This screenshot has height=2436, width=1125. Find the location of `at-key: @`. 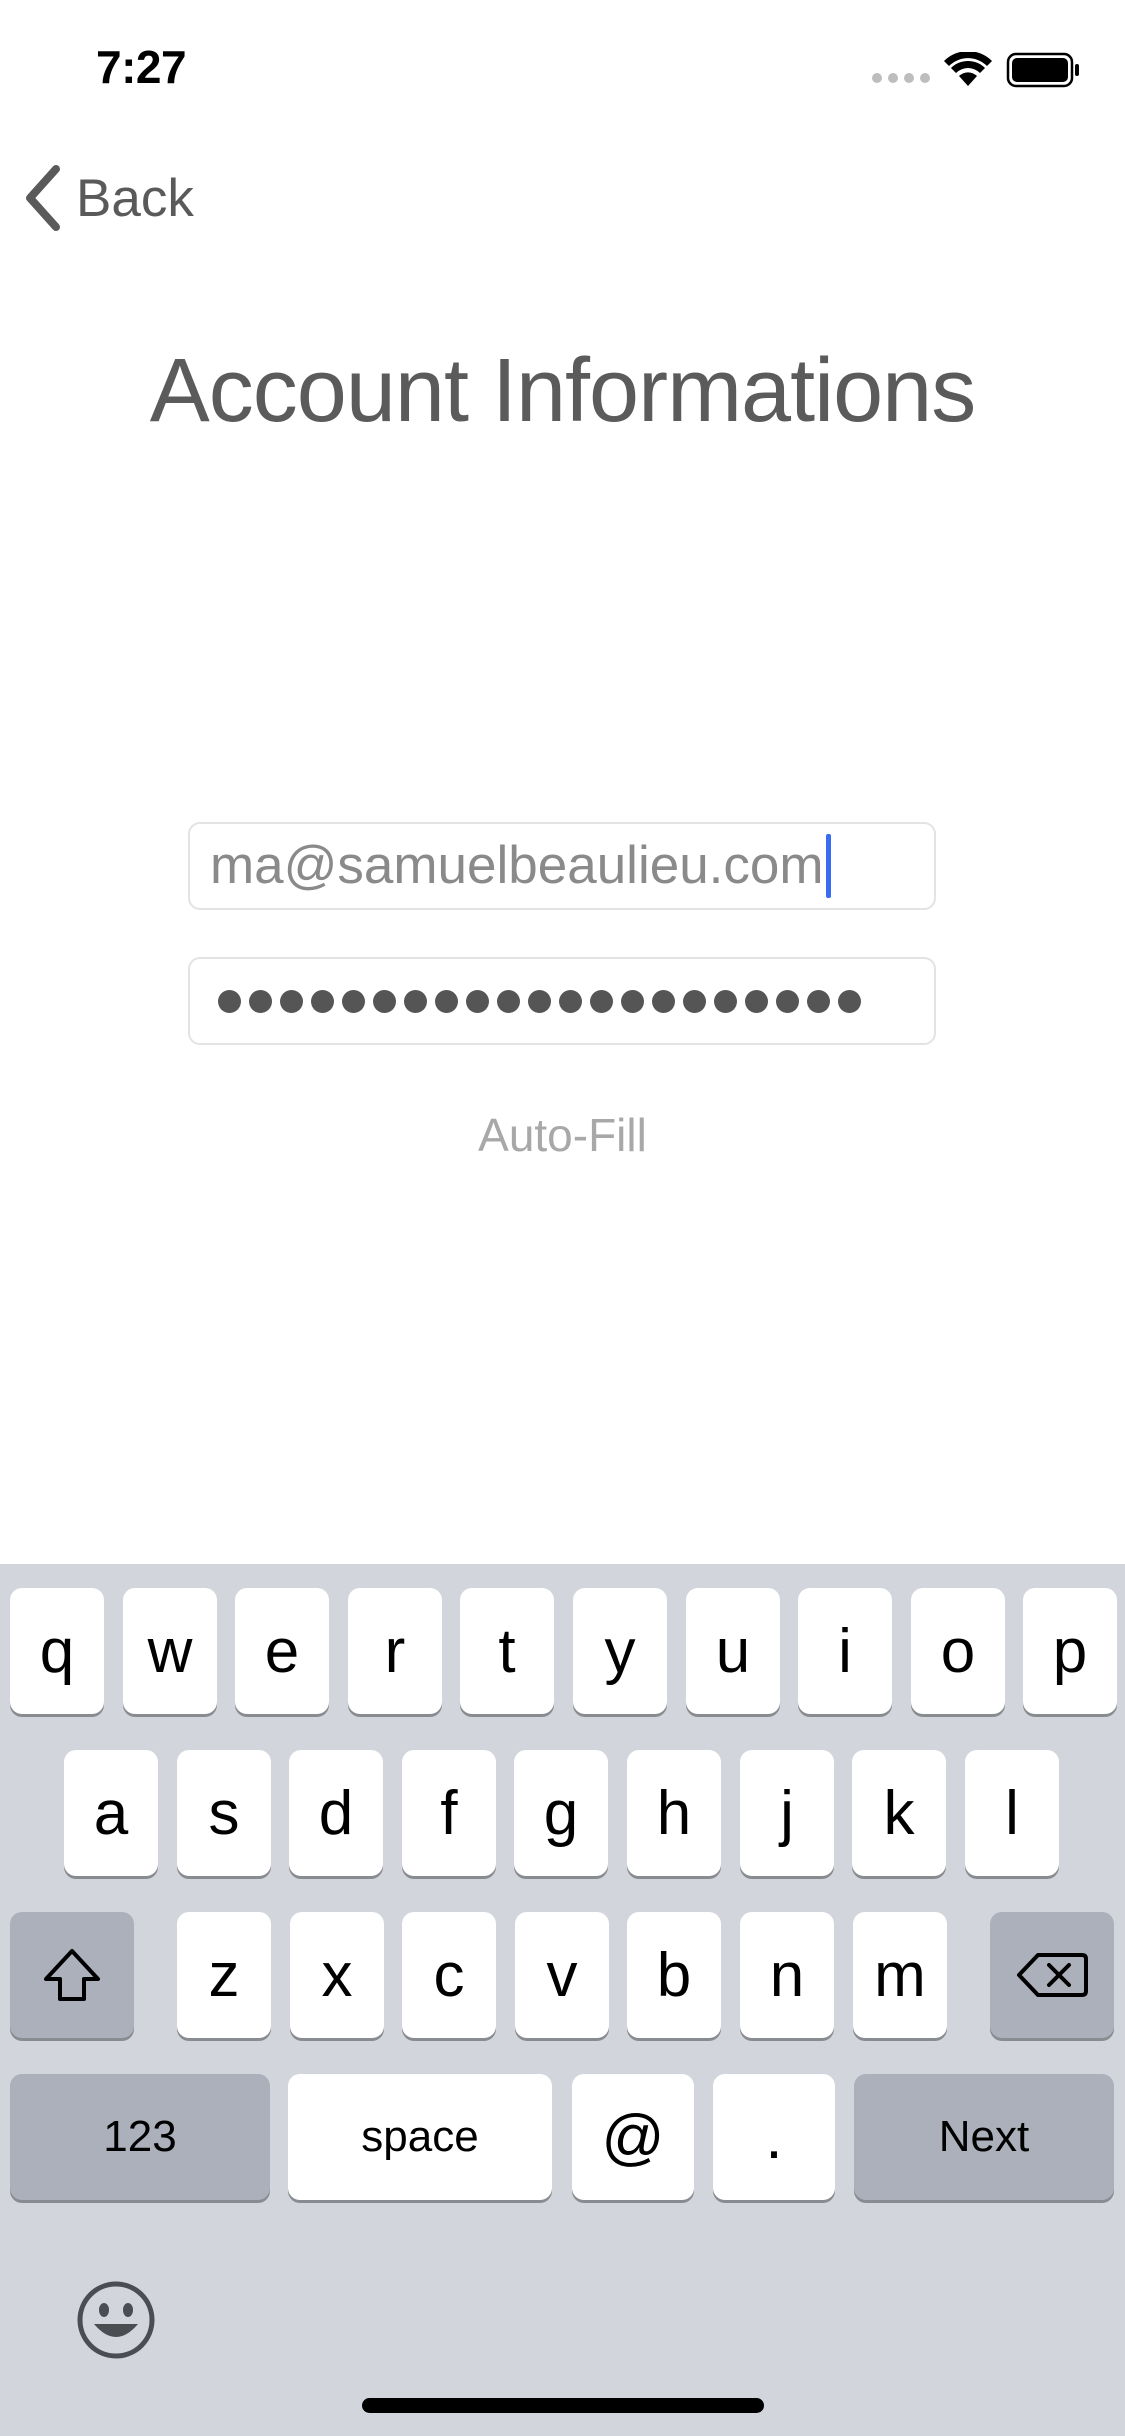

at-key: @ is located at coordinates (633, 2137).